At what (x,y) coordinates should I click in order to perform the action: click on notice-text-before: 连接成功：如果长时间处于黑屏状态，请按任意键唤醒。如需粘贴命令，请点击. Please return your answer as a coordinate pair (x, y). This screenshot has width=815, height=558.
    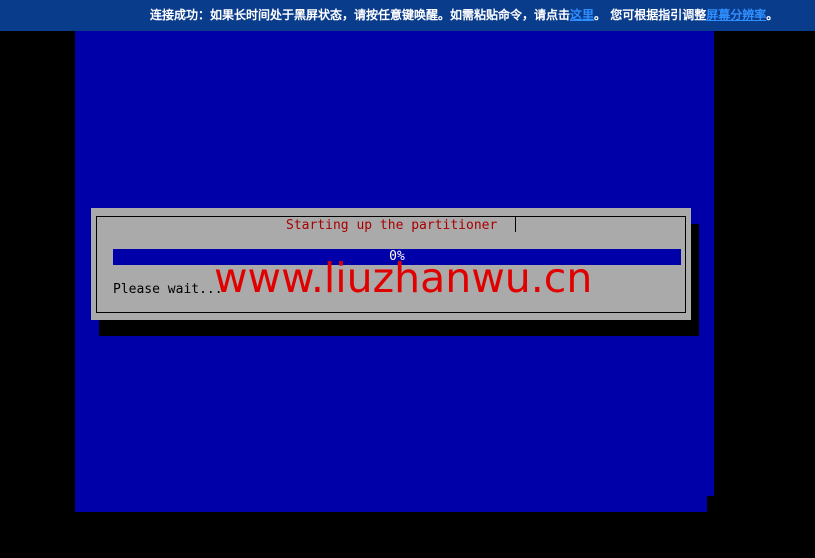
    Looking at the image, I should click on (360, 15).